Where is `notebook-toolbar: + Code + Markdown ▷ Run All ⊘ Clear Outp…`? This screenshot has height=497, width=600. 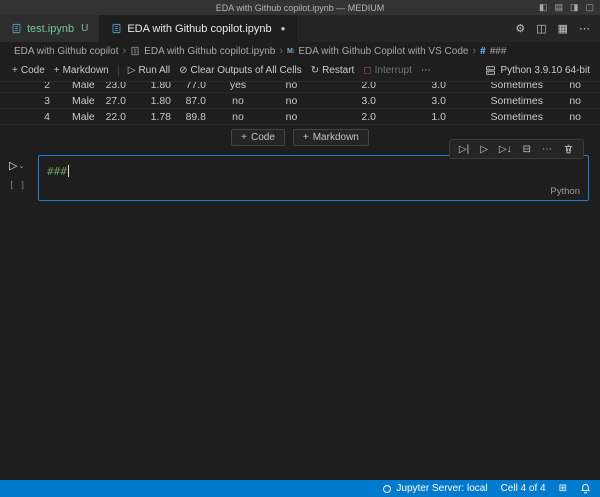 notebook-toolbar: + Code + Markdown ▷ Run All ⊘ Clear Outp… is located at coordinates (300, 71).